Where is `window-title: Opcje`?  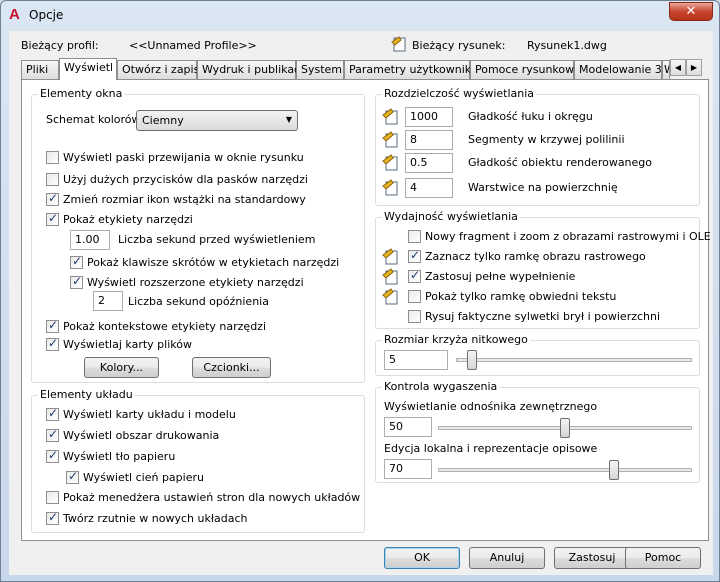 window-title: Opcje is located at coordinates (46, 15).